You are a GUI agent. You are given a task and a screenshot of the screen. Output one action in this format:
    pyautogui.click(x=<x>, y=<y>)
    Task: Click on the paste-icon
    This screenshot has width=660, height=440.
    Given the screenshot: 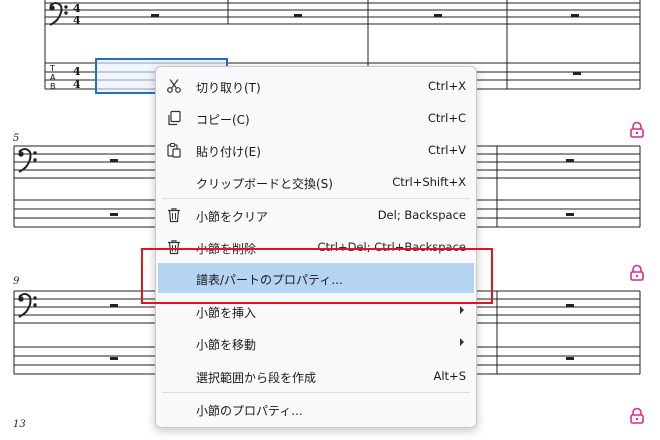 What is the action you would take?
    pyautogui.click(x=174, y=150)
    